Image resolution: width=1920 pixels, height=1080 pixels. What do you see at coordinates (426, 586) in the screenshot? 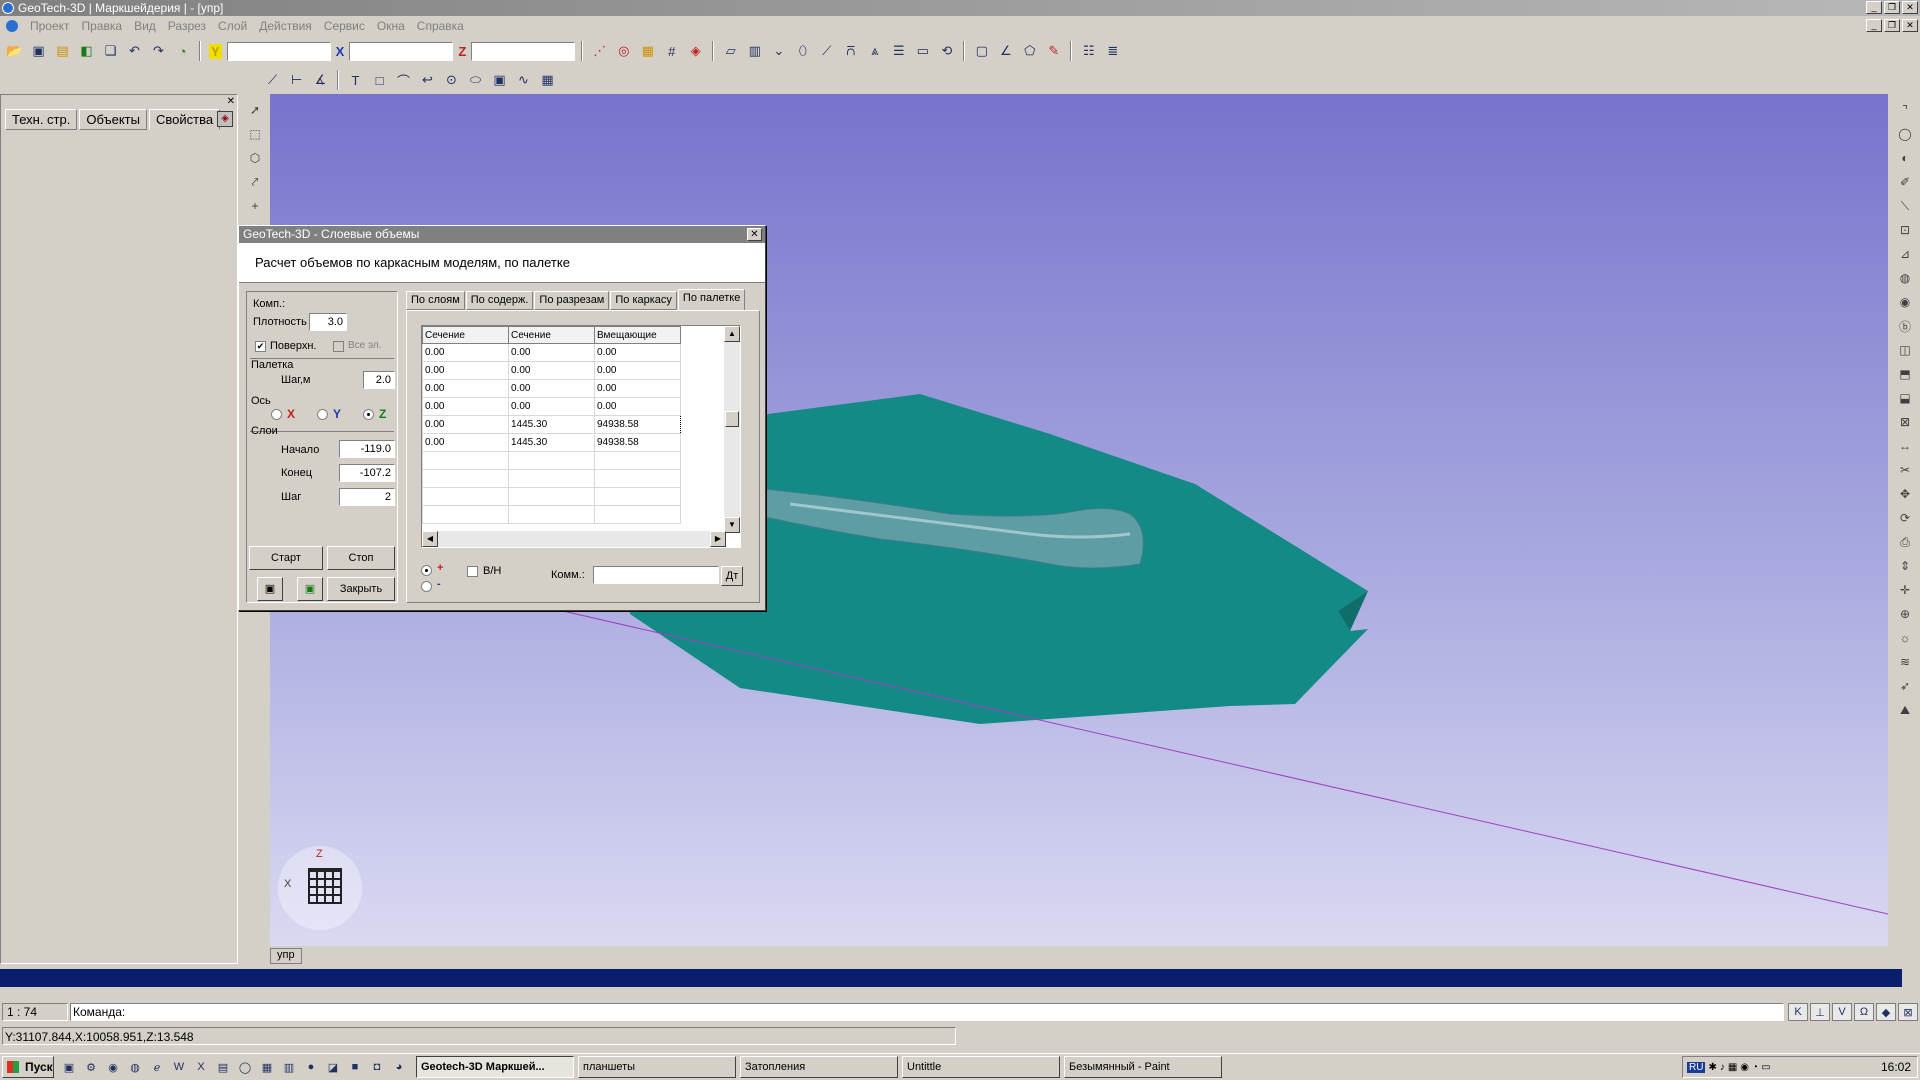
I see `minus-radio` at bounding box center [426, 586].